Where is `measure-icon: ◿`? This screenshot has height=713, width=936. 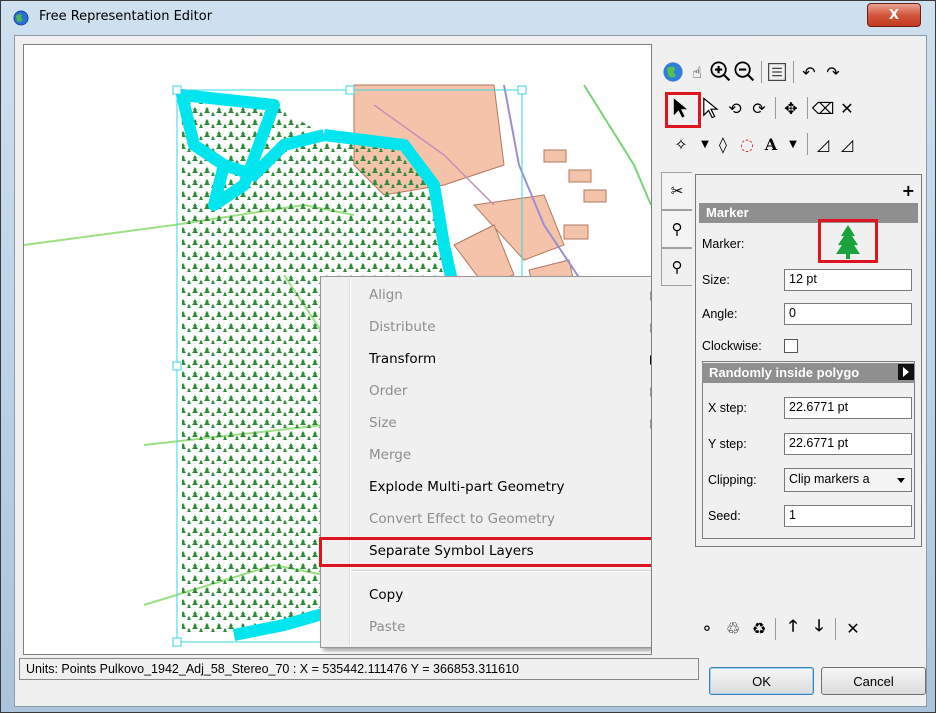 measure-icon: ◿ is located at coordinates (823, 144).